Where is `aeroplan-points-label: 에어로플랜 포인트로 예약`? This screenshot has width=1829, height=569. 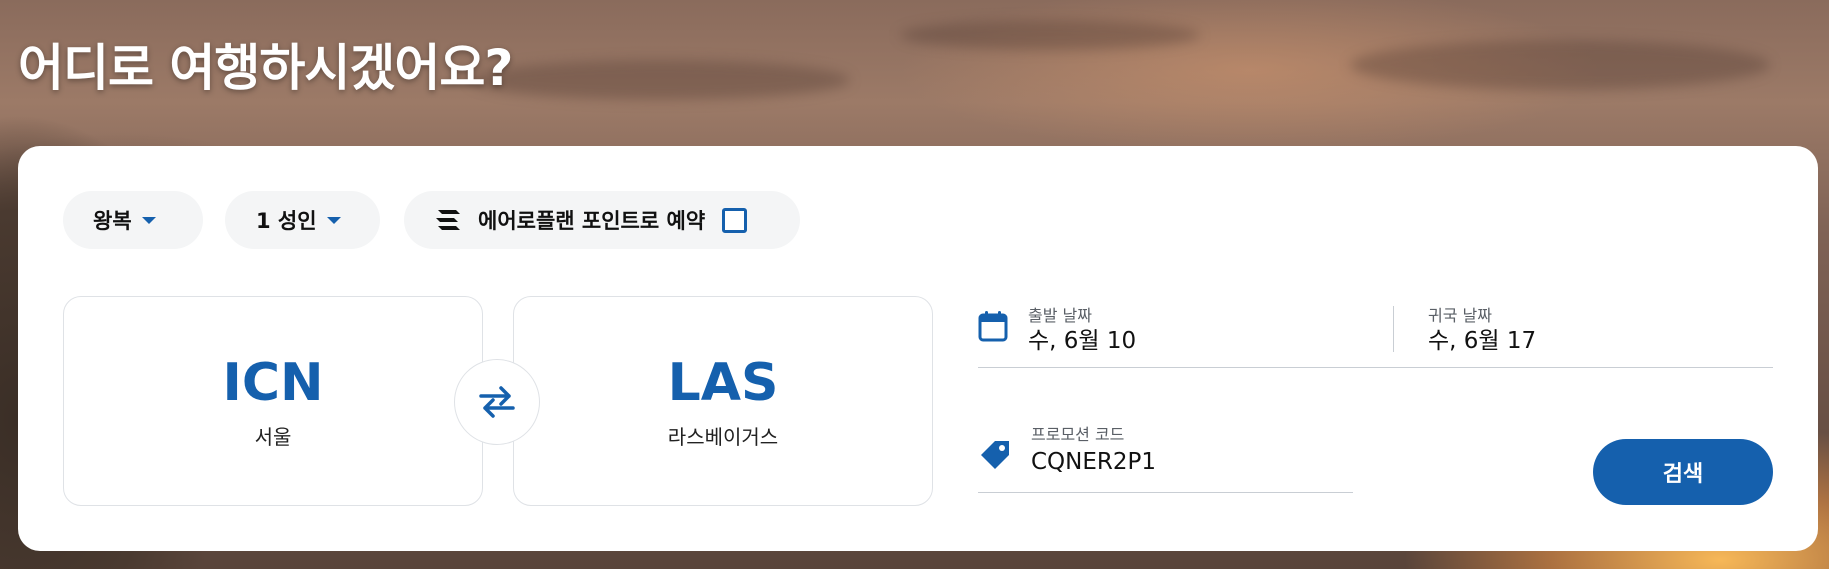
aeroplan-points-label: 에어로플랜 포인트로 예약 is located at coordinates (592, 221).